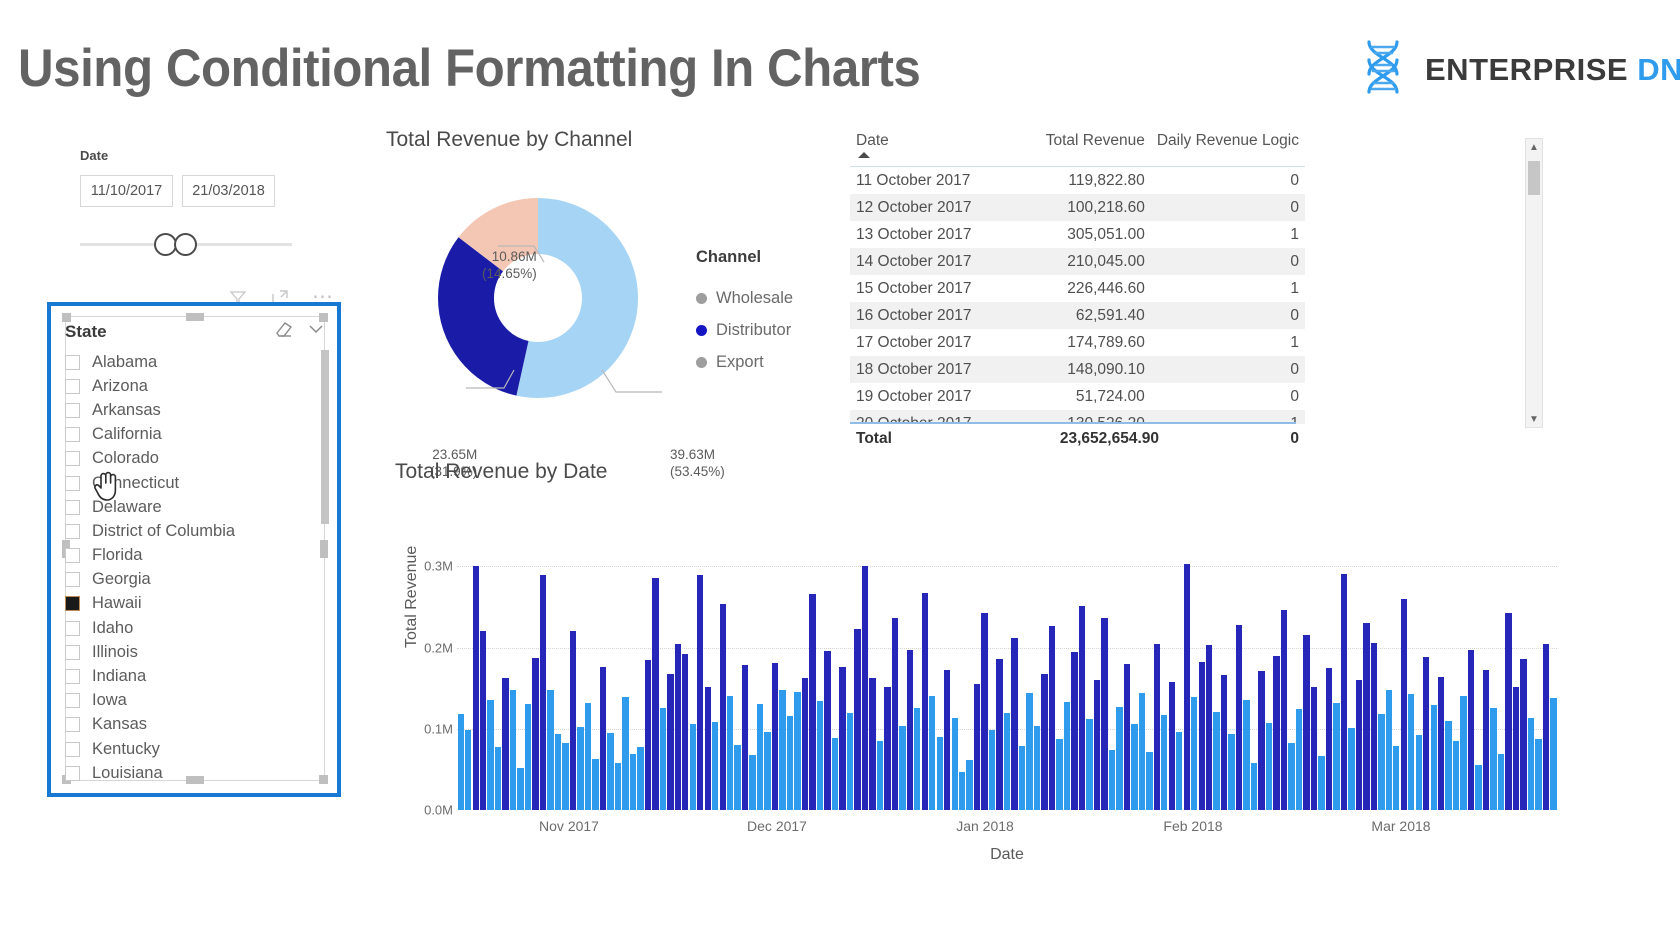 This screenshot has height=945, width=1680. Describe the element at coordinates (185, 244) in the screenshot. I see `slider-handle-end` at that location.